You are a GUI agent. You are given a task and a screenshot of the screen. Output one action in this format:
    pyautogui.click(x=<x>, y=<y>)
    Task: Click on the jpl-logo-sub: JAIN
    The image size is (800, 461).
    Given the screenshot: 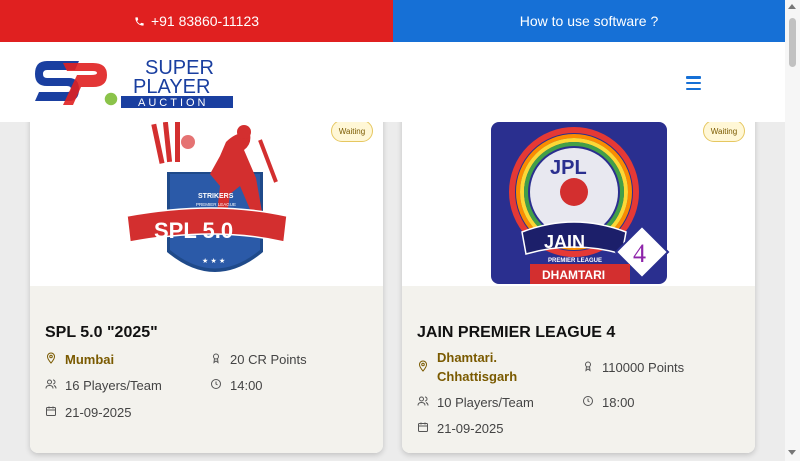 What is the action you would take?
    pyautogui.click(x=564, y=242)
    